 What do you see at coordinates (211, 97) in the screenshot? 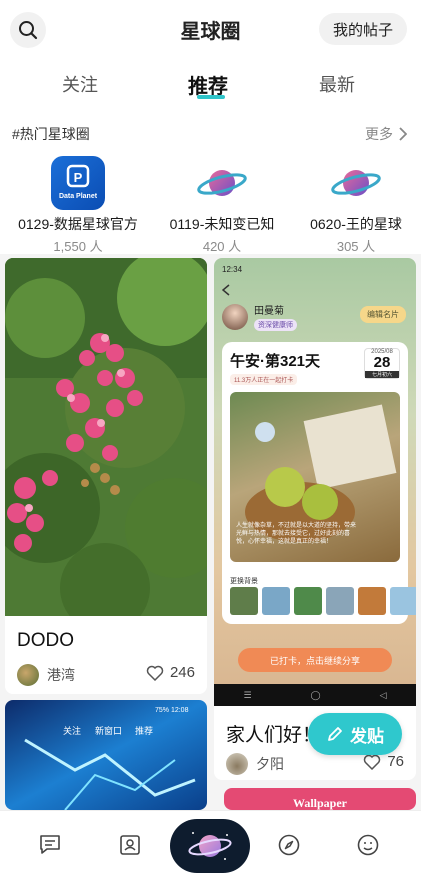
I see `active-tab-indicator` at bounding box center [211, 97].